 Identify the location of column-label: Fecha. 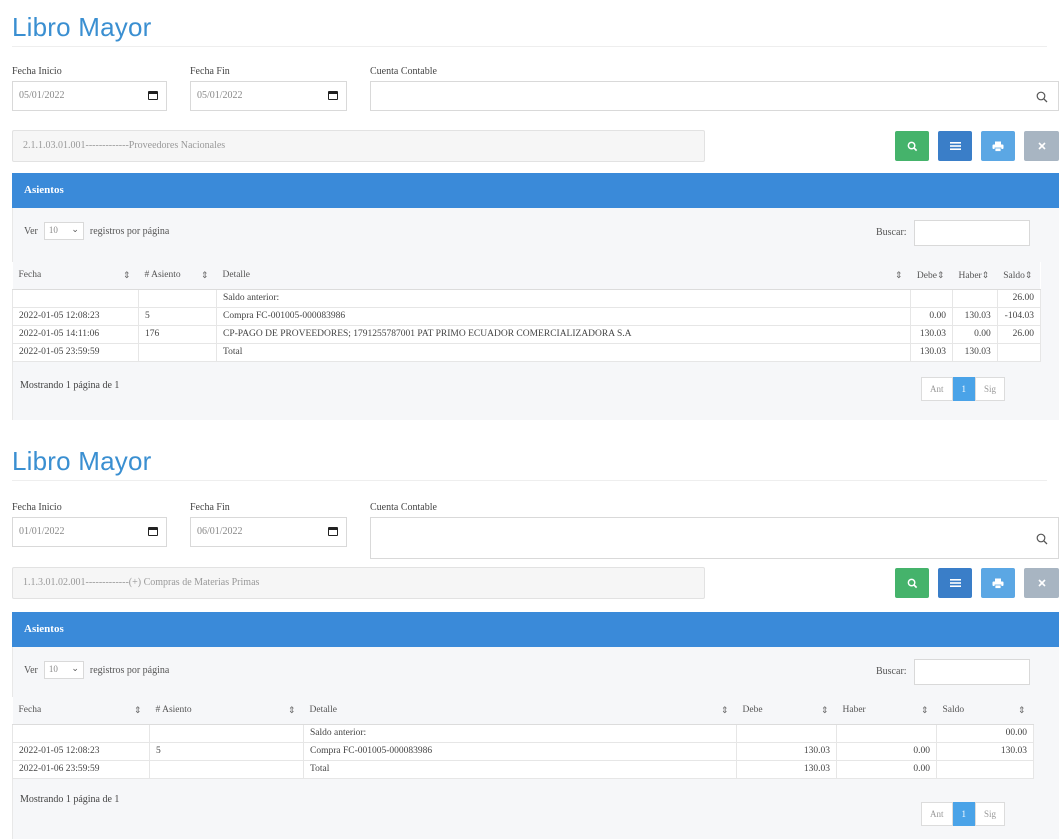
(30, 709).